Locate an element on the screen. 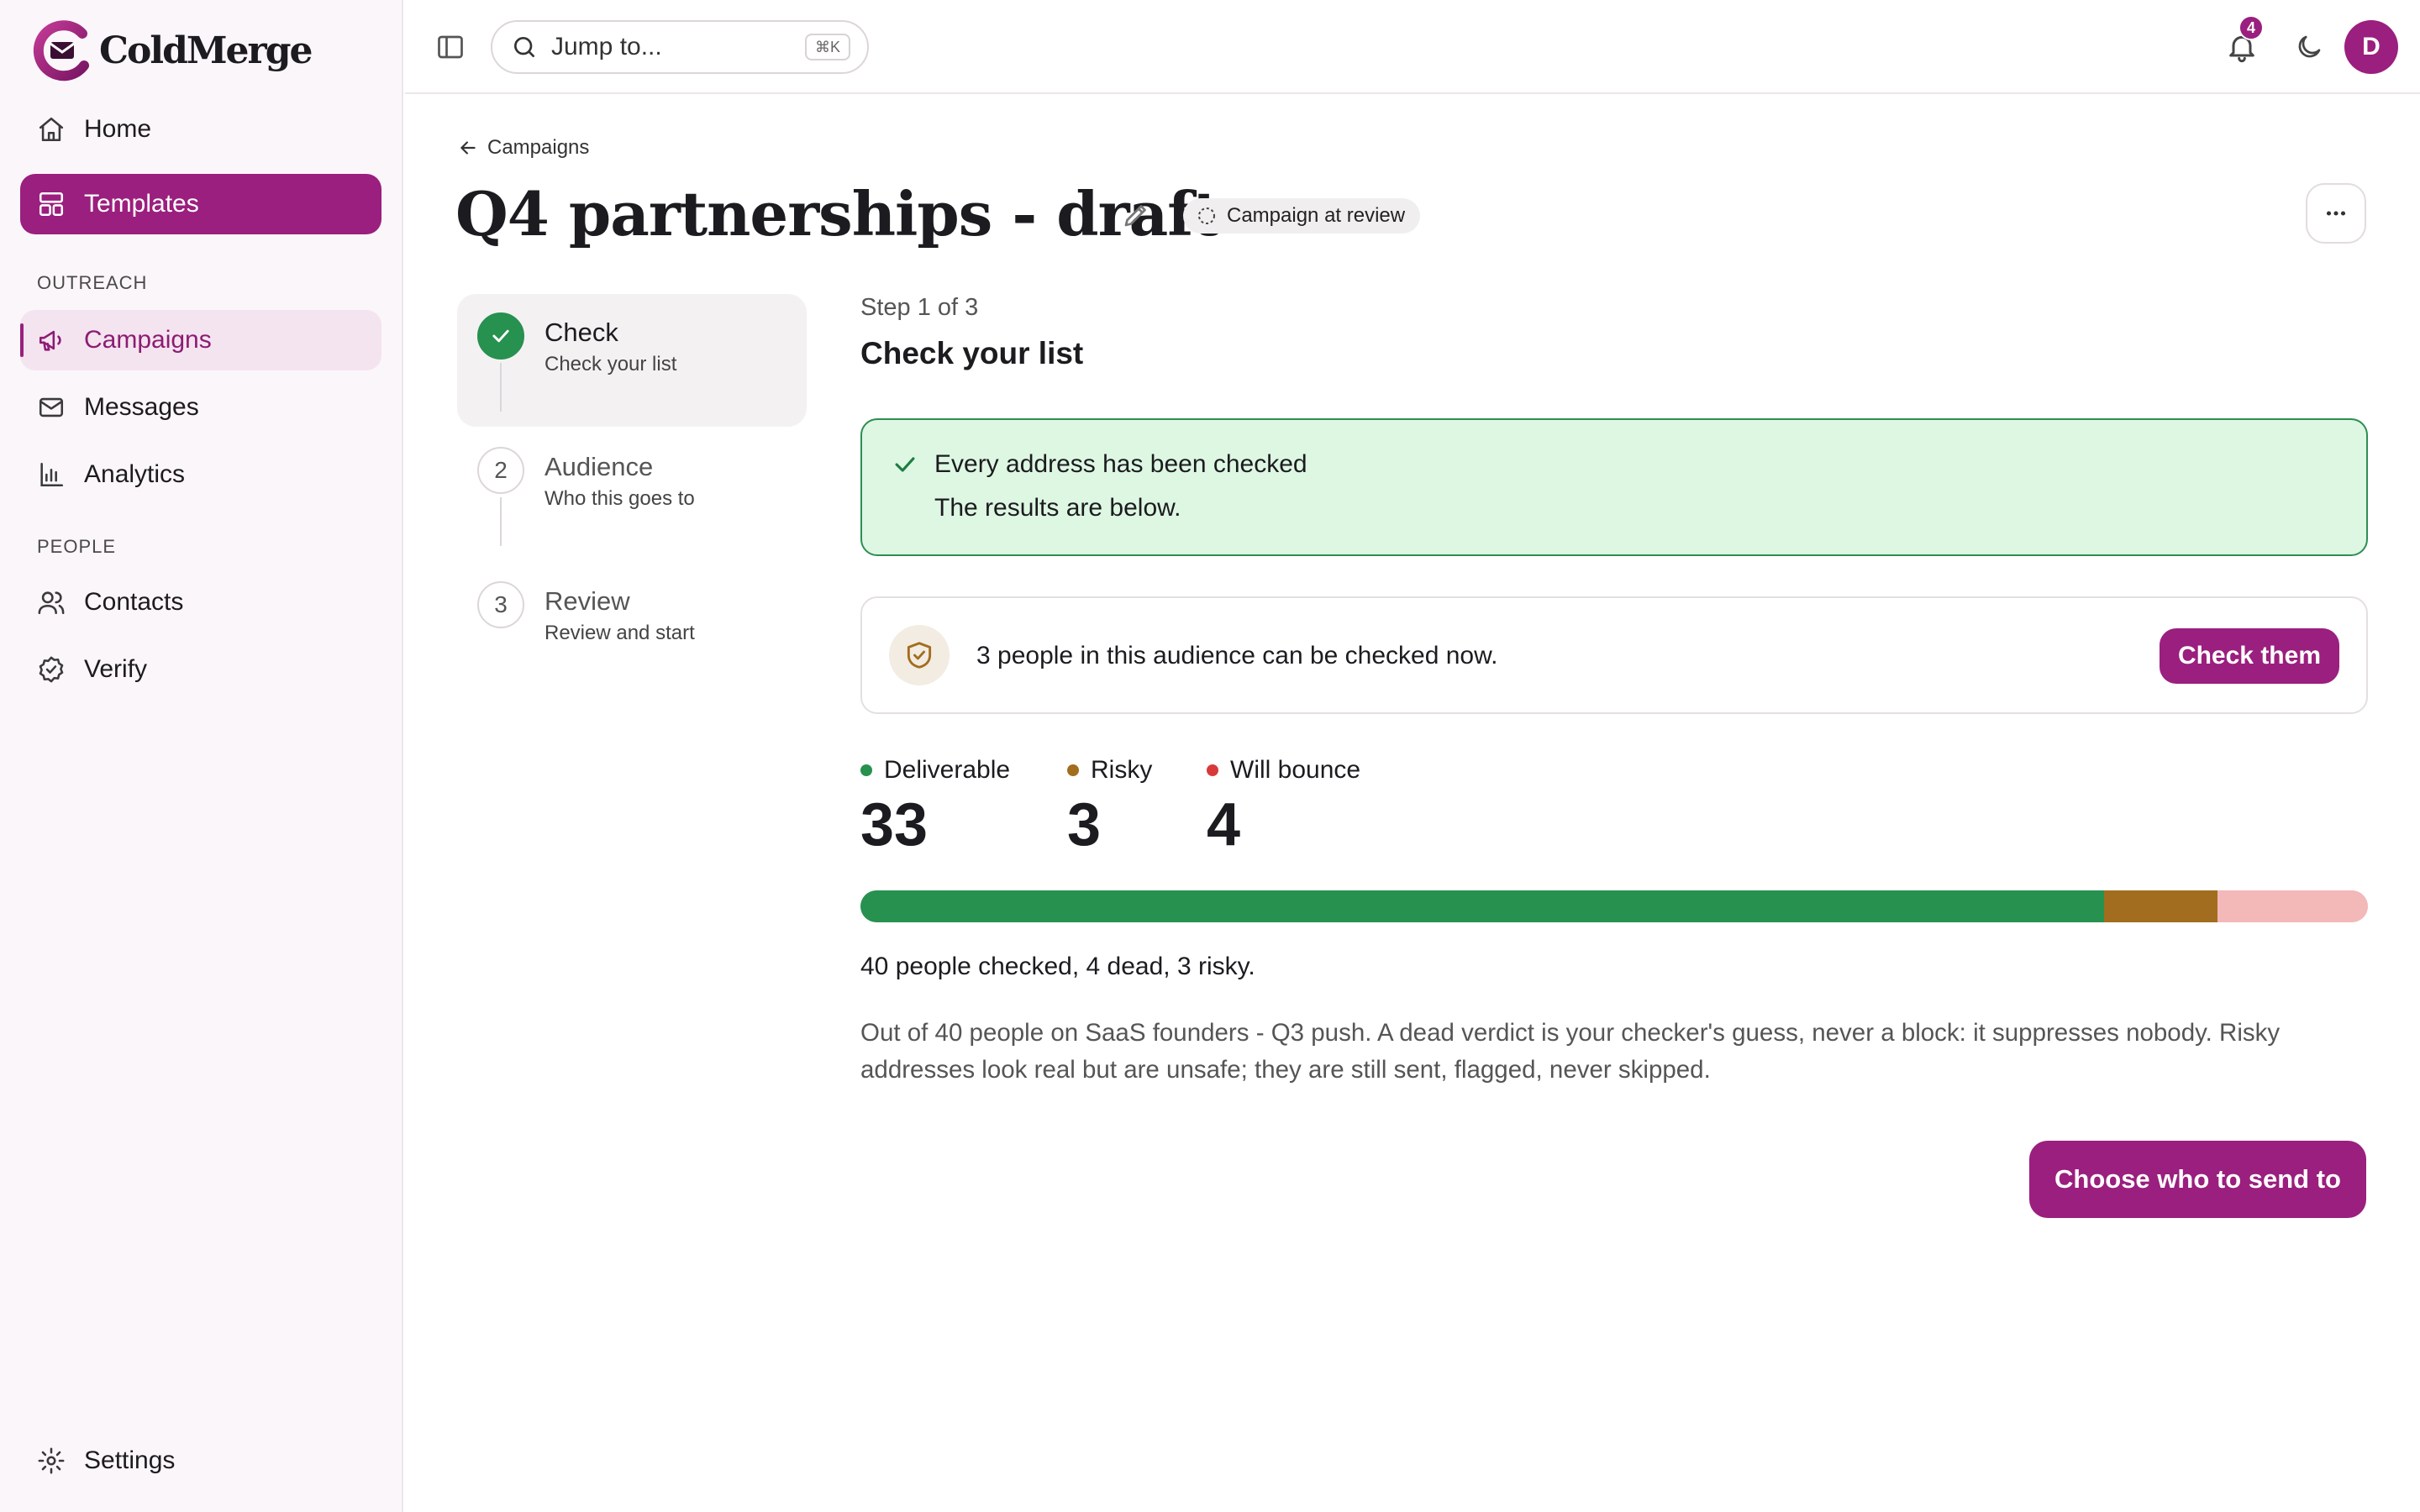  step-review: 3 Review Review and start is located at coordinates (632, 629).